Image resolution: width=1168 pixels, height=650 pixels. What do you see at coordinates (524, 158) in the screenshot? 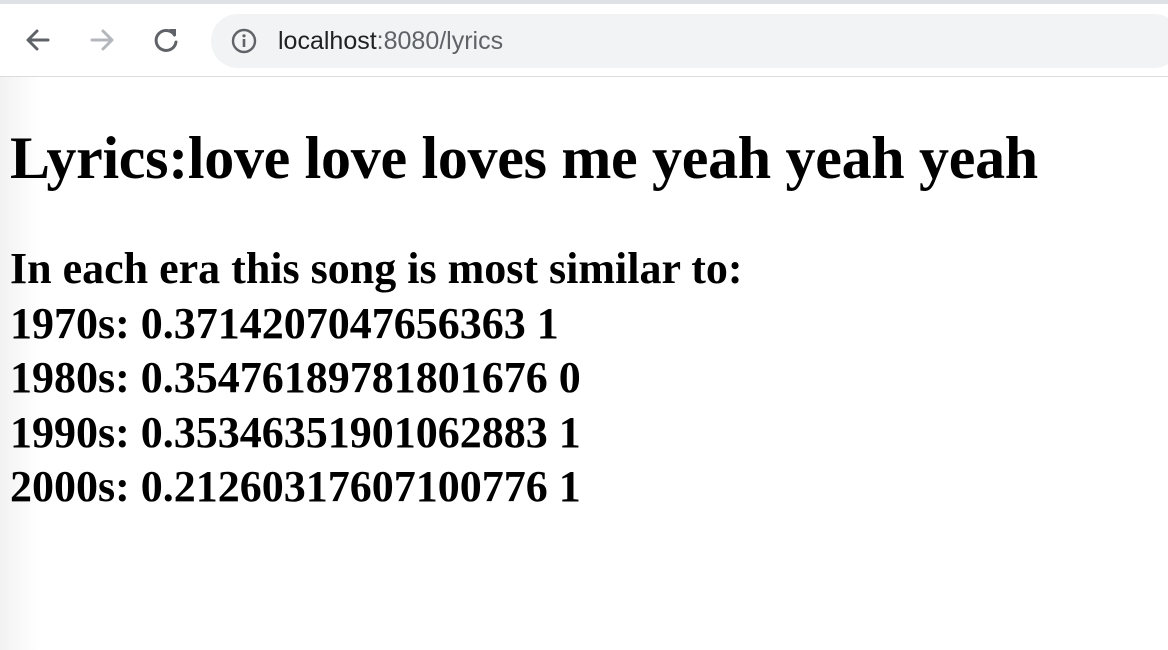
I see `page-title: Lyrics:love love loves me yeah yeah yeah` at bounding box center [524, 158].